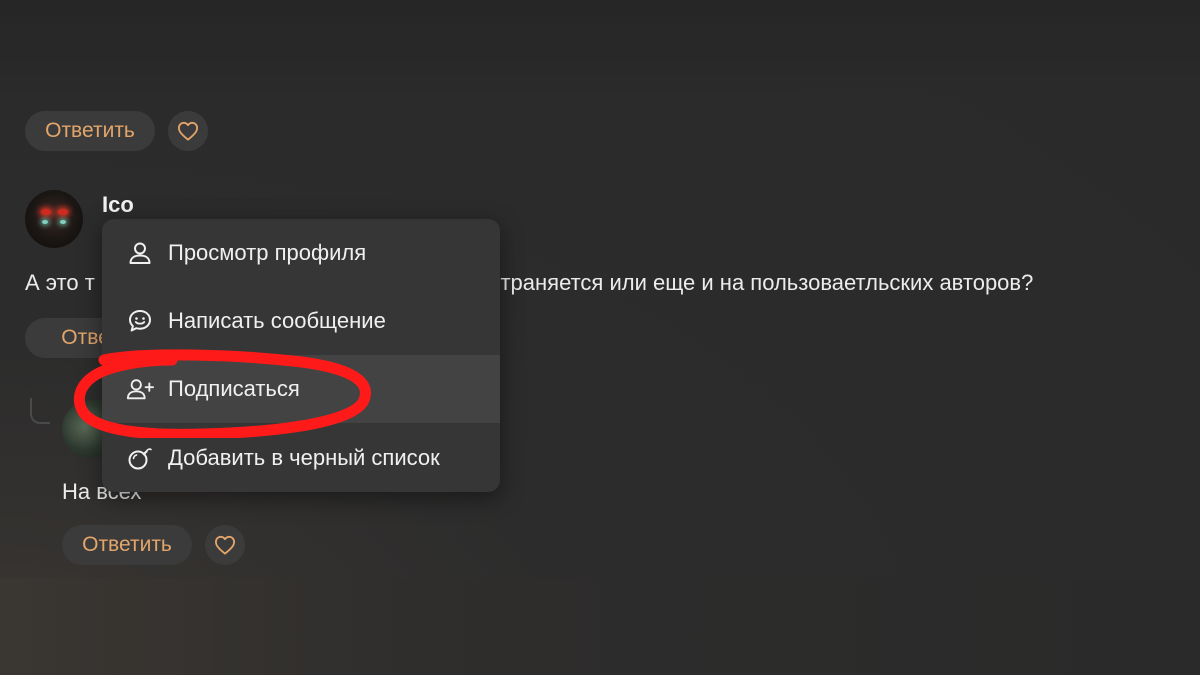  I want to click on chat-icon, so click(140, 321).